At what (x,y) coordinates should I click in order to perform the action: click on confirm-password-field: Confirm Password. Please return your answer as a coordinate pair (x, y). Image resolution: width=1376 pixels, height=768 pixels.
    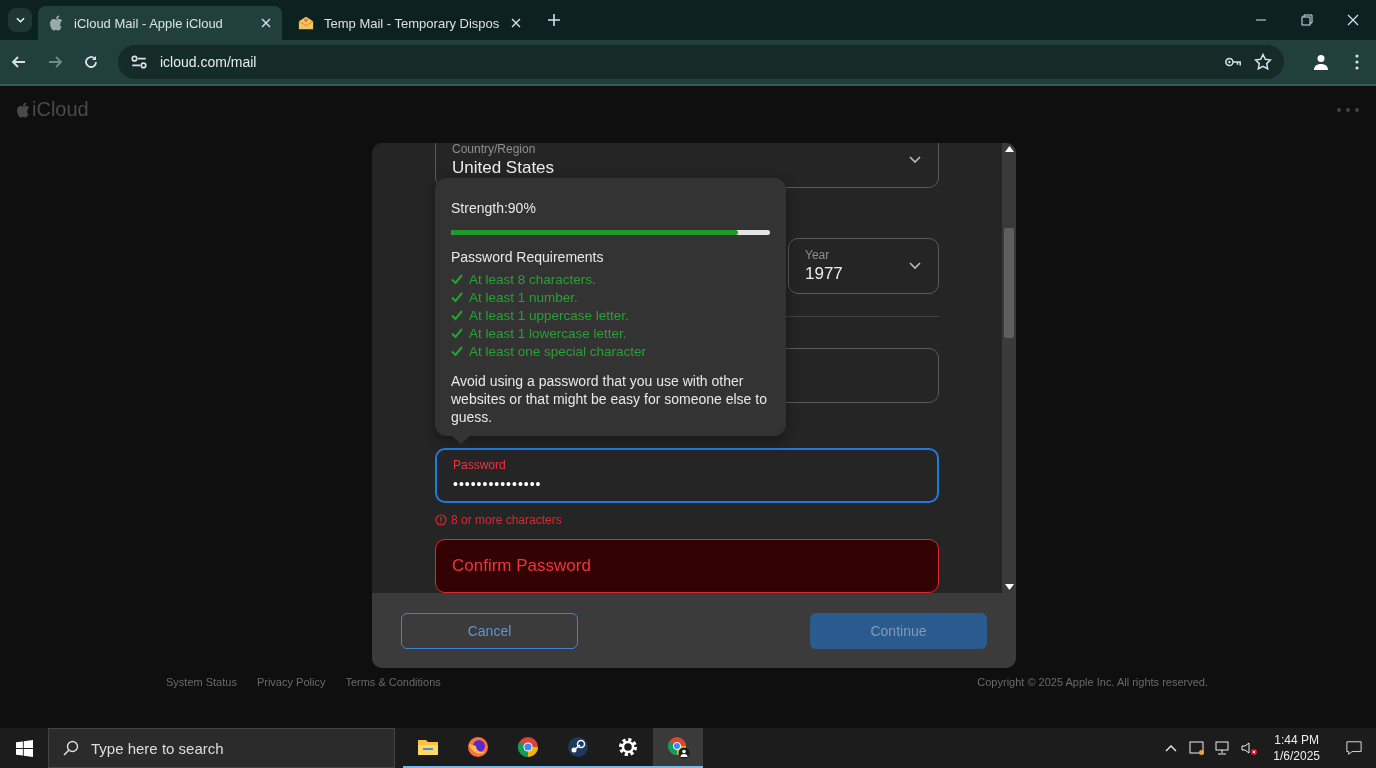
    Looking at the image, I should click on (687, 565).